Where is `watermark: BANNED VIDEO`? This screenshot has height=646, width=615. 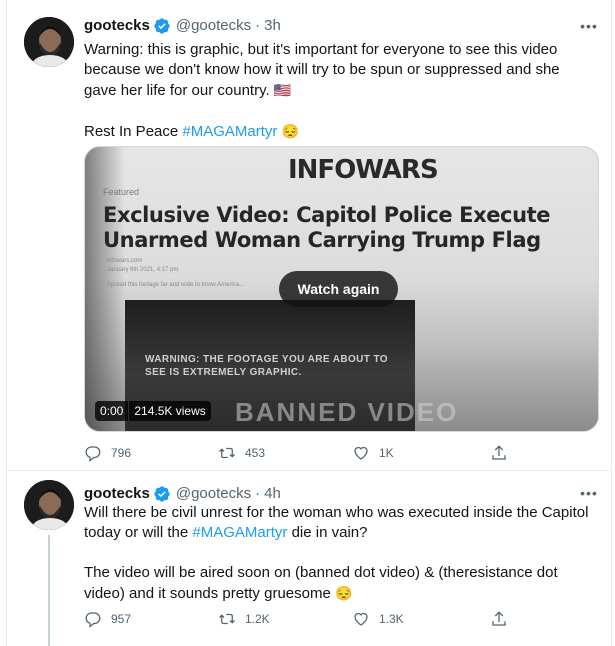 watermark: BANNED VIDEO is located at coordinates (347, 412).